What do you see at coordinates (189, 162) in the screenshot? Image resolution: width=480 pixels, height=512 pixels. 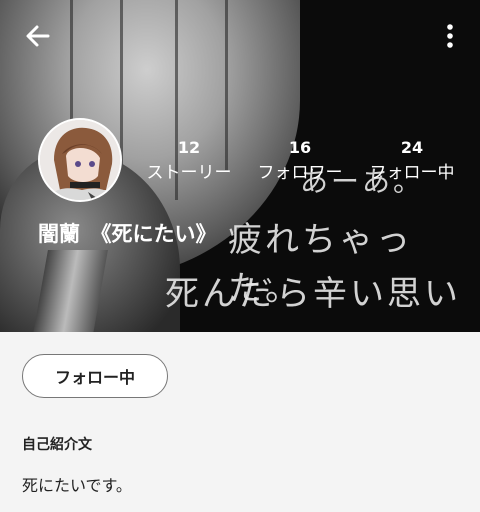 I see `stat-stories: 12 ストーリー` at bounding box center [189, 162].